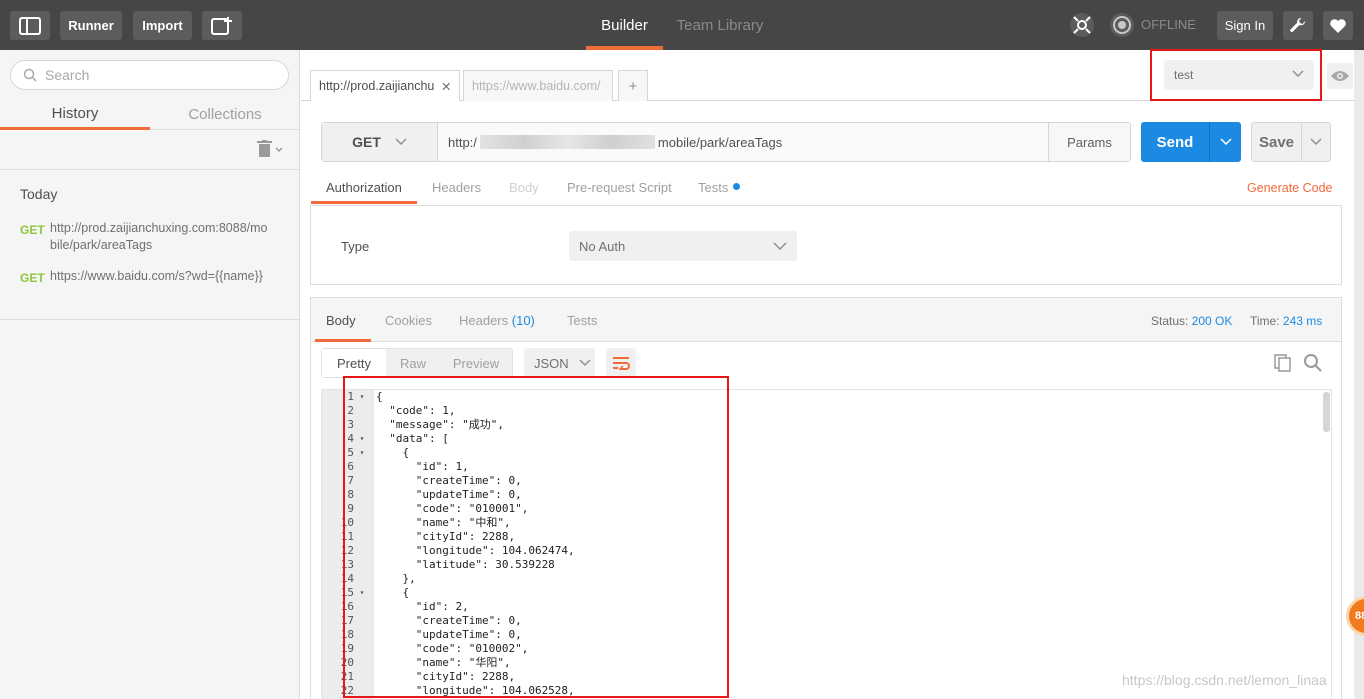  What do you see at coordinates (75, 115) in the screenshot?
I see `tab-history: History` at bounding box center [75, 115].